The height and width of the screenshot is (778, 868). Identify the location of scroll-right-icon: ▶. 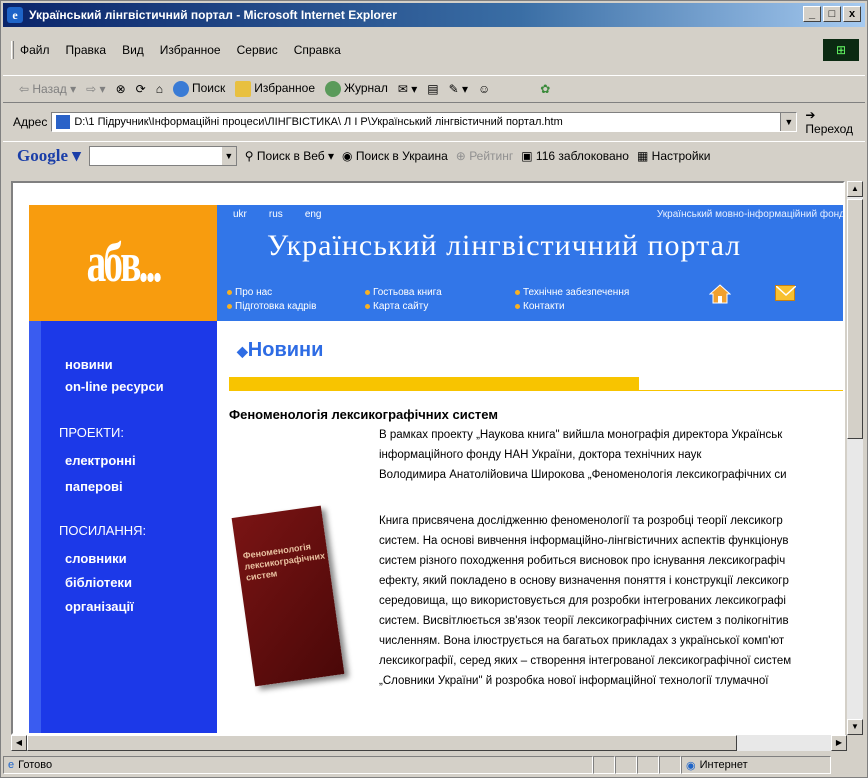
(839, 743).